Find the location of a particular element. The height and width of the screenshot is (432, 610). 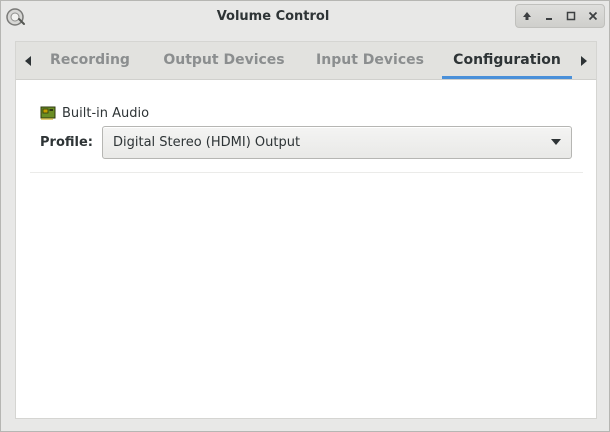

chevron-left-icon is located at coordinates (28, 60).